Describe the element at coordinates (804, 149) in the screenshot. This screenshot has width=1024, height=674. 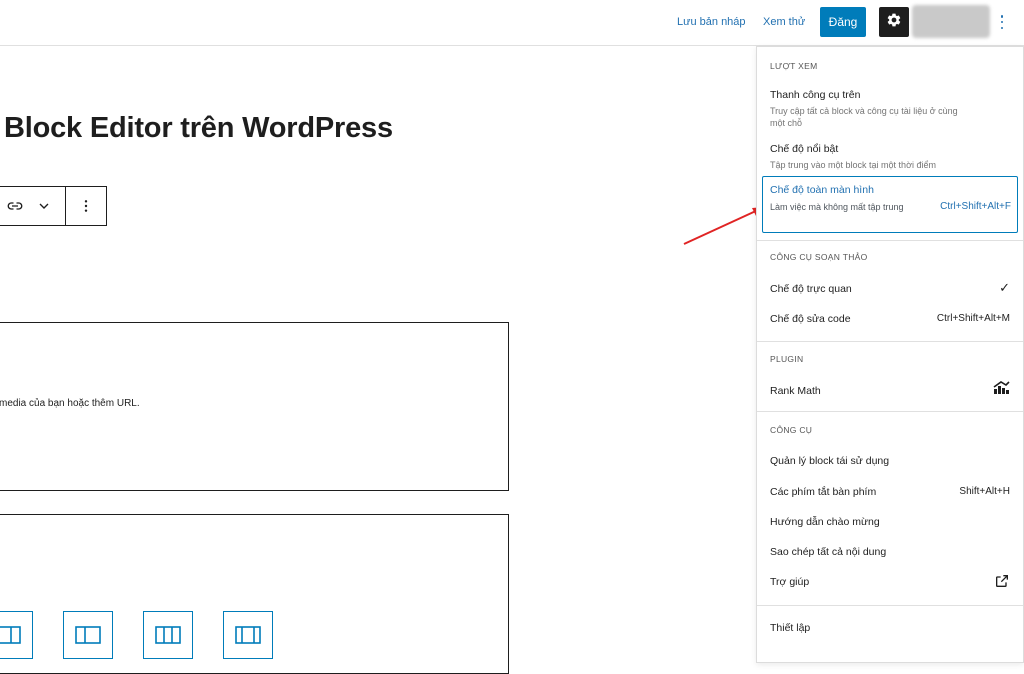
I see `menu-item-label: Chế độ nổi bật` at that location.